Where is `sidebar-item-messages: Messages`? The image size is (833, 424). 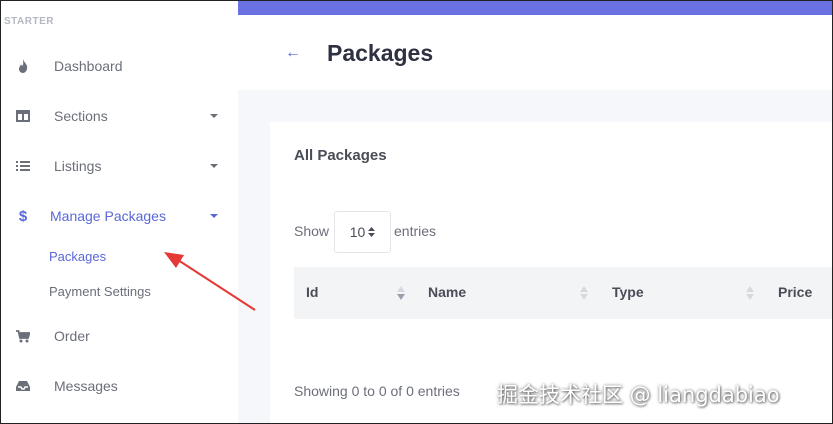 sidebar-item-messages: Messages is located at coordinates (119, 386).